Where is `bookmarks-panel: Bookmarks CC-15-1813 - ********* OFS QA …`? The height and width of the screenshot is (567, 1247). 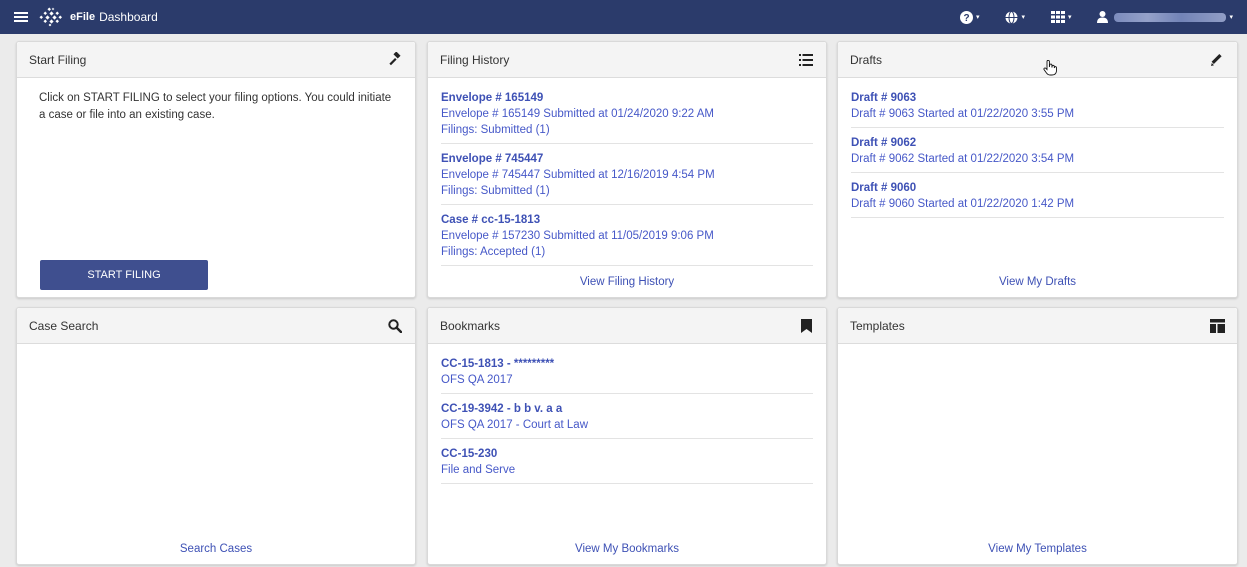 bookmarks-panel: Bookmarks CC-15-1813 - ********* OFS QA … is located at coordinates (627, 436).